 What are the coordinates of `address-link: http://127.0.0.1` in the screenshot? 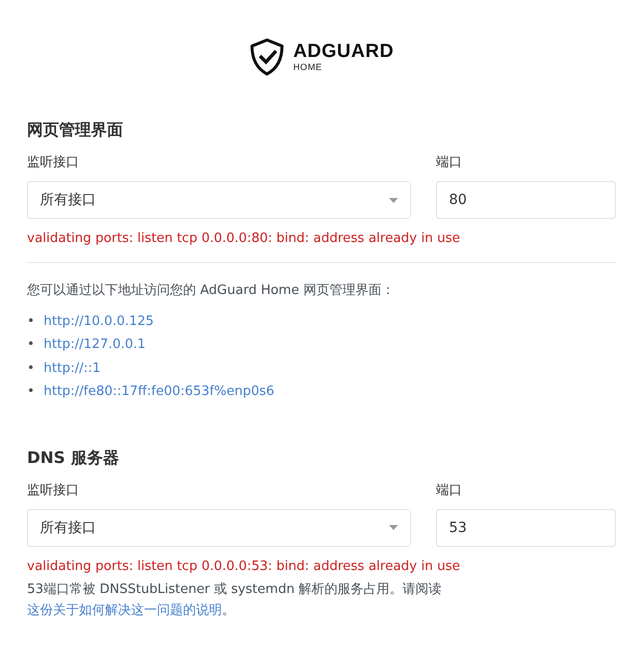 It's located at (95, 345).